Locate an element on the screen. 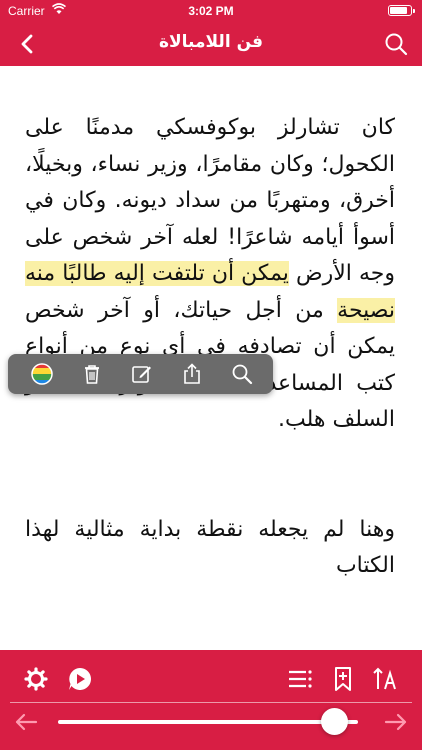 This screenshot has height=750, width=422. progress-slider-track is located at coordinates (208, 722).